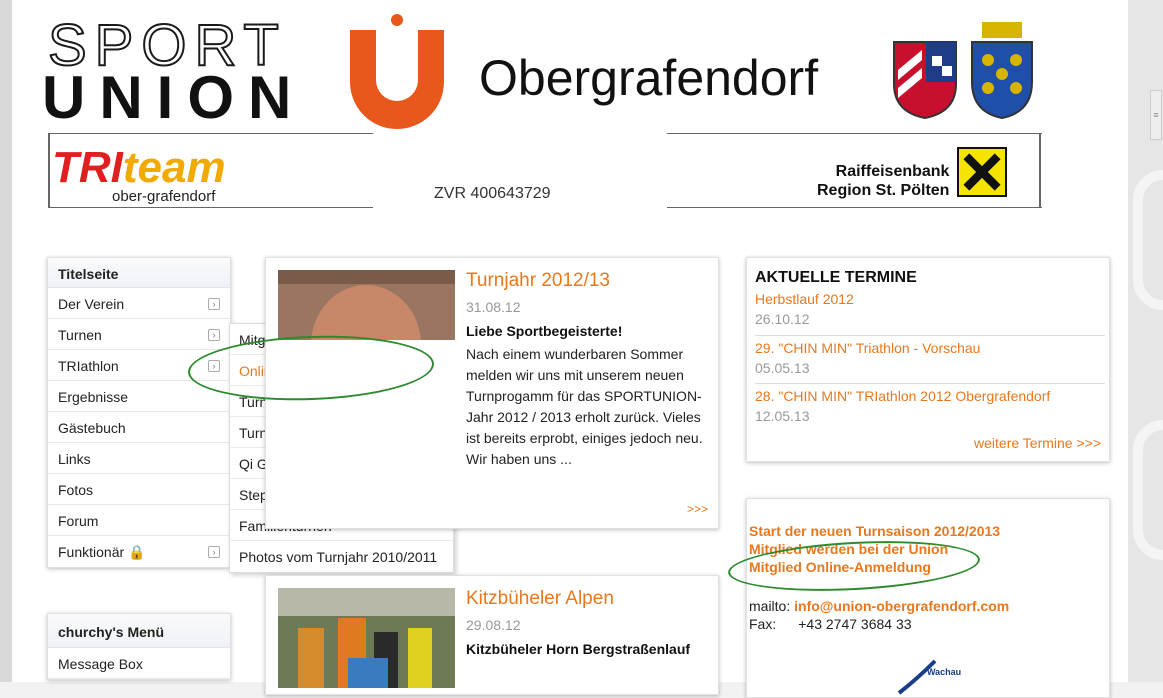  I want to click on page-background-left, so click(6, 341).